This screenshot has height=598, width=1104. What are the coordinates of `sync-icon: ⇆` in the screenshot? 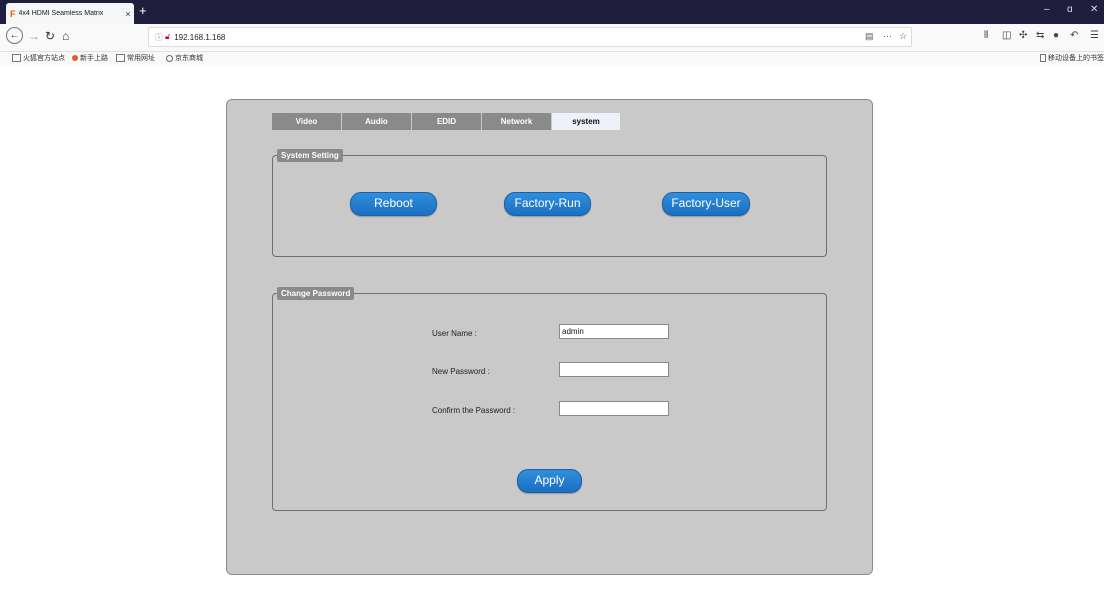 It's located at (1040, 35).